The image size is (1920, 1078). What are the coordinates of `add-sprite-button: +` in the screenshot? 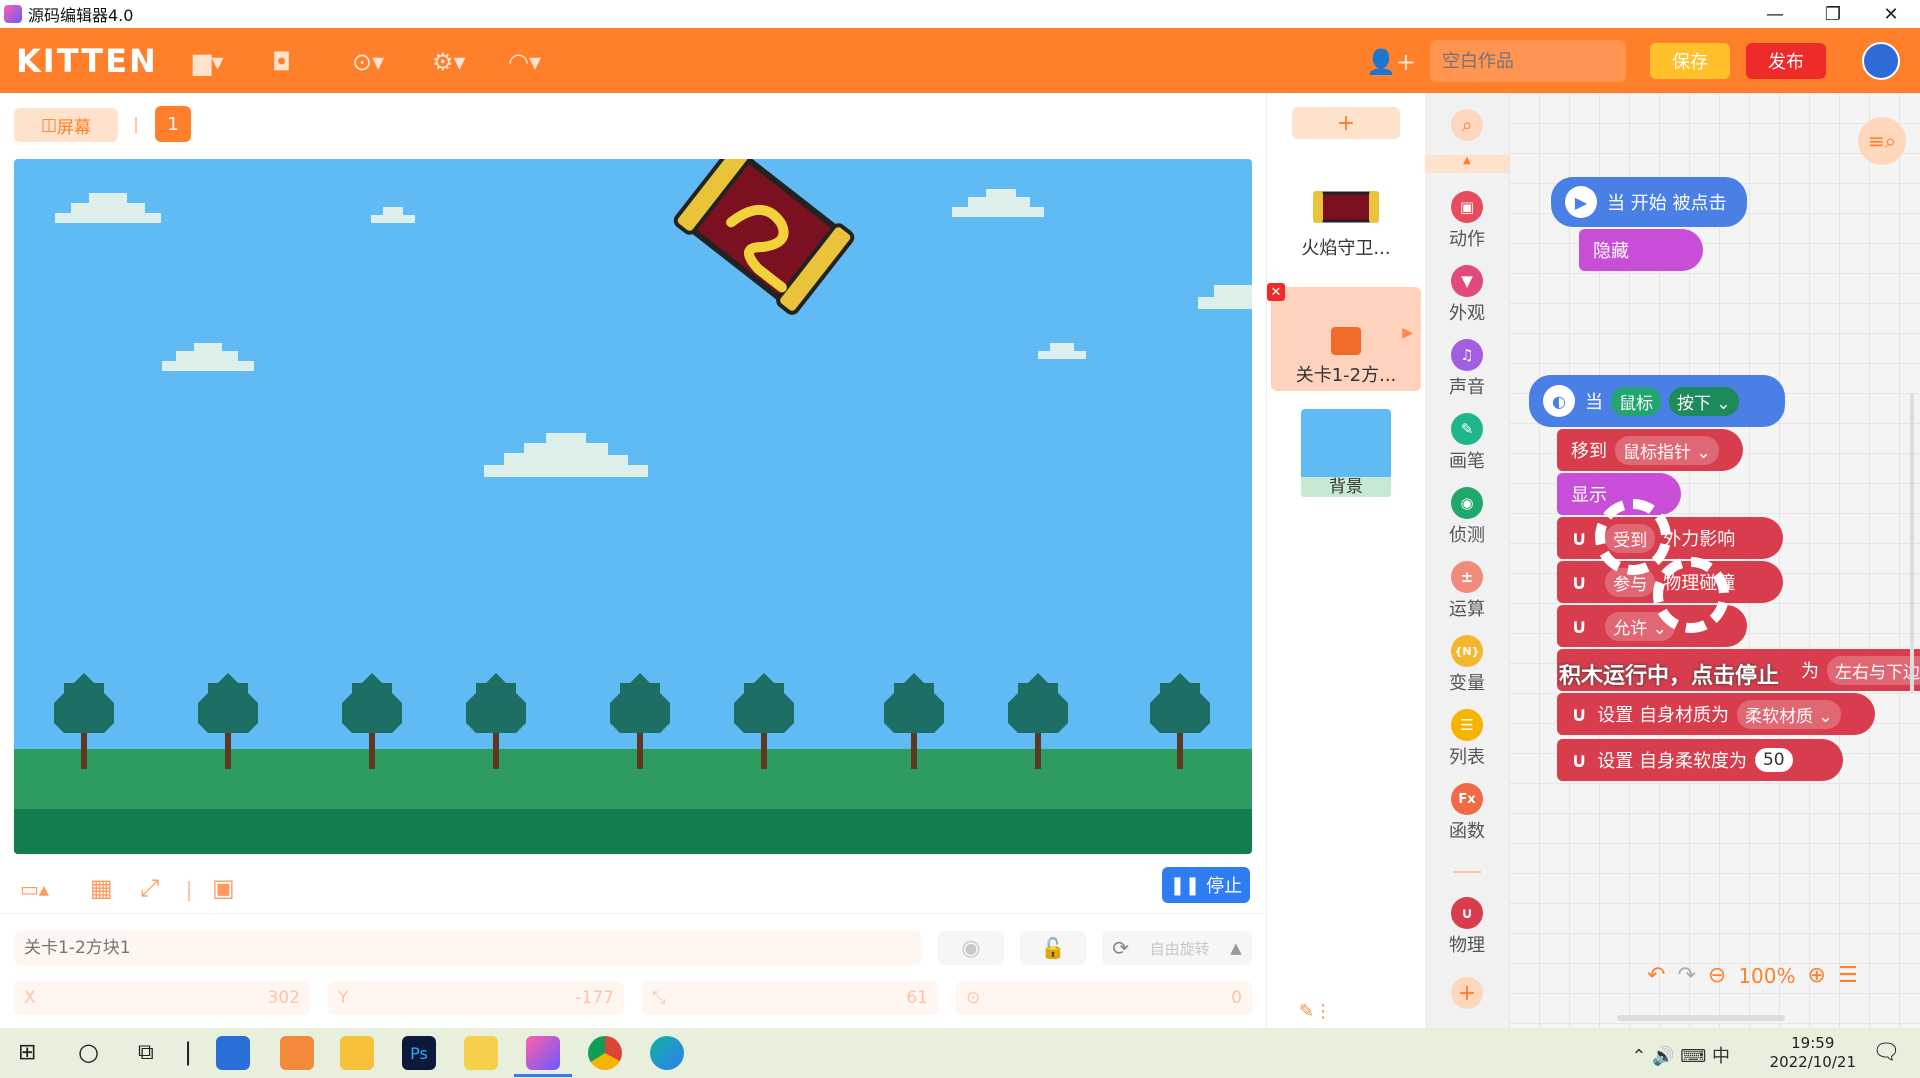 It's located at (1346, 123).